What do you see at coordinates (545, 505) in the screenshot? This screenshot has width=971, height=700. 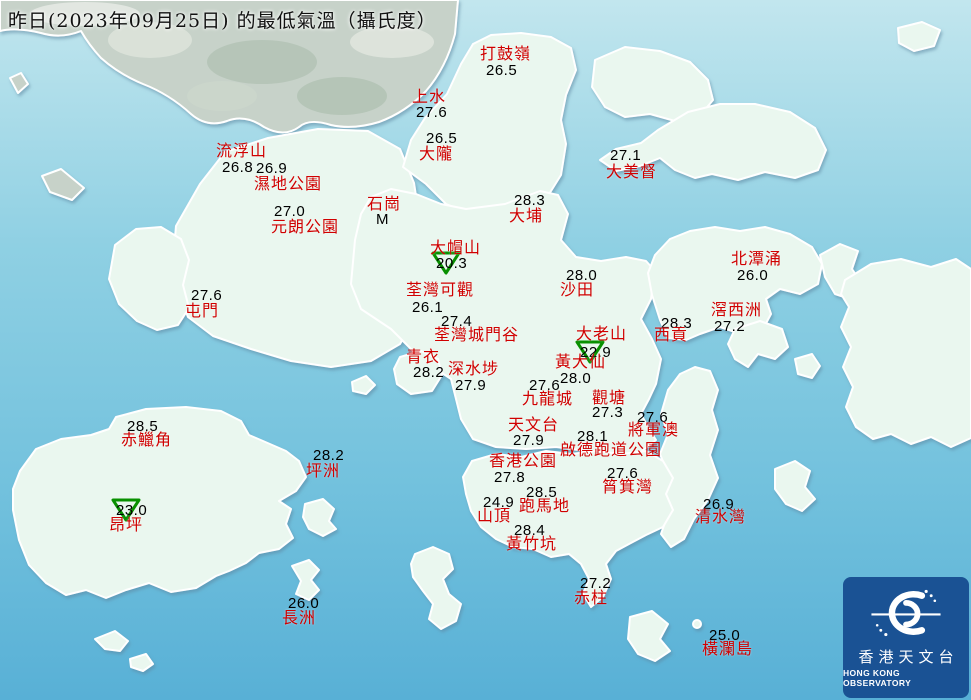 I see `station-name: 跑馬地` at bounding box center [545, 505].